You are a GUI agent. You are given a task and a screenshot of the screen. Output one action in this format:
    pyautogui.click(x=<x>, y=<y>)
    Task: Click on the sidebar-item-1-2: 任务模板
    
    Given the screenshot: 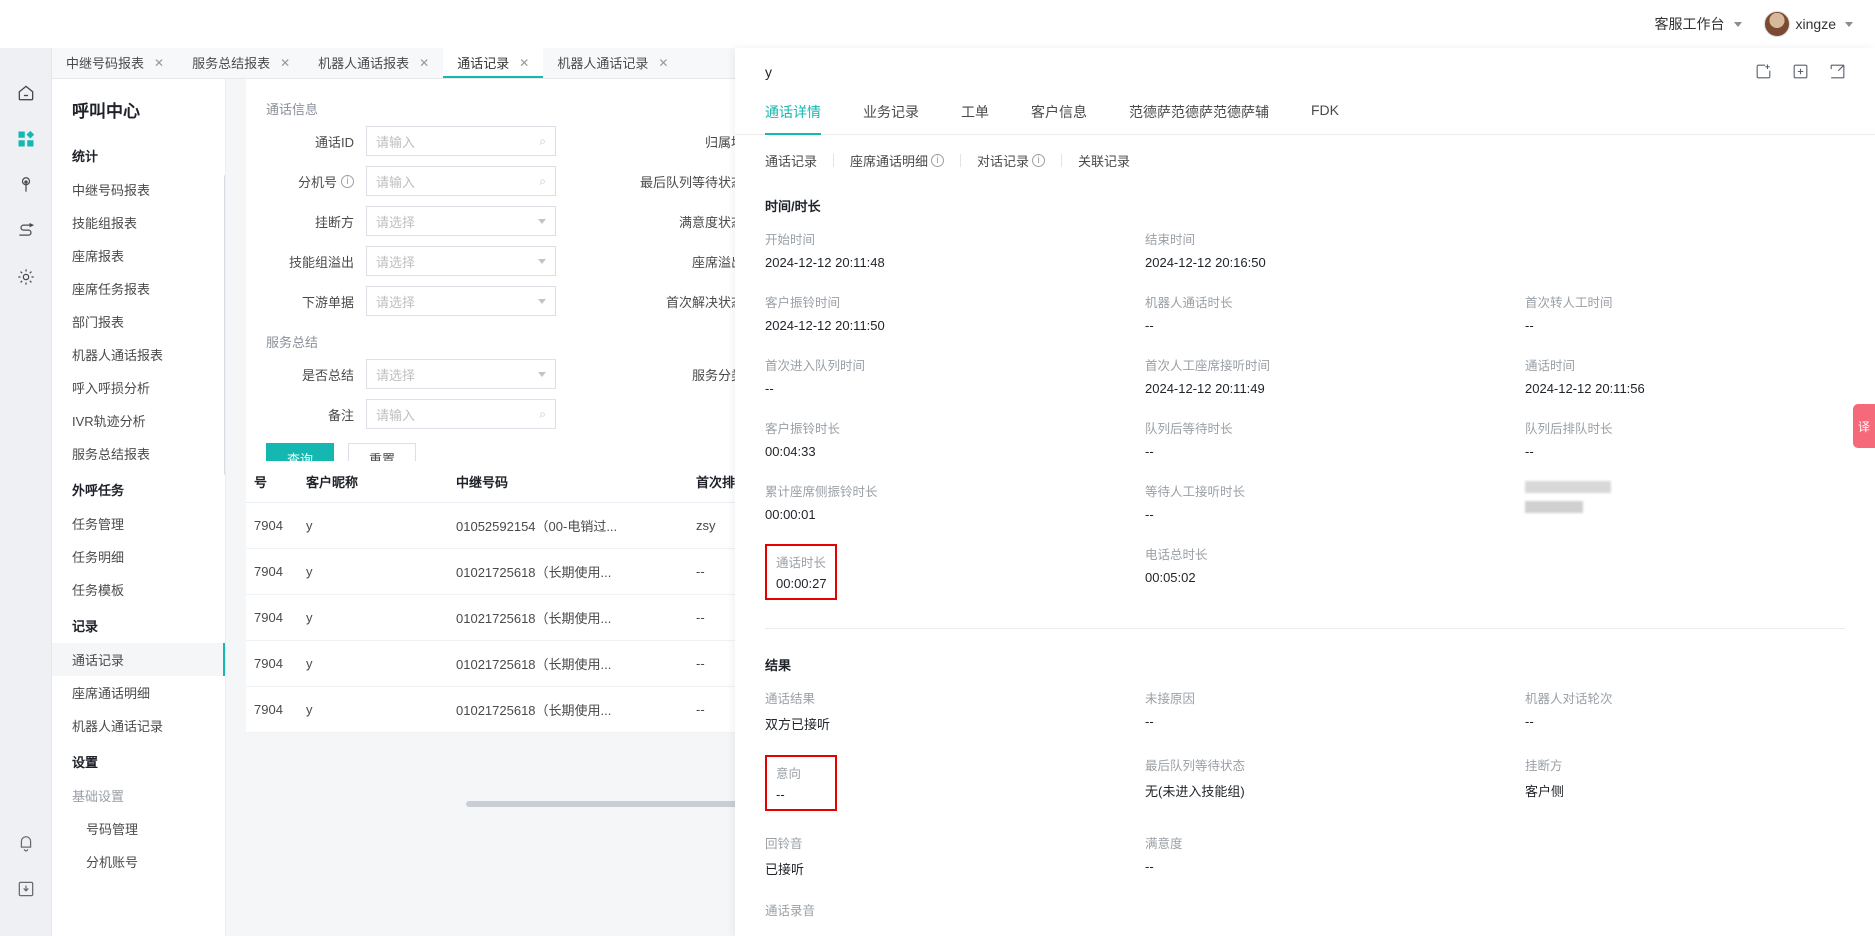 What is the action you would take?
    pyautogui.click(x=138, y=589)
    